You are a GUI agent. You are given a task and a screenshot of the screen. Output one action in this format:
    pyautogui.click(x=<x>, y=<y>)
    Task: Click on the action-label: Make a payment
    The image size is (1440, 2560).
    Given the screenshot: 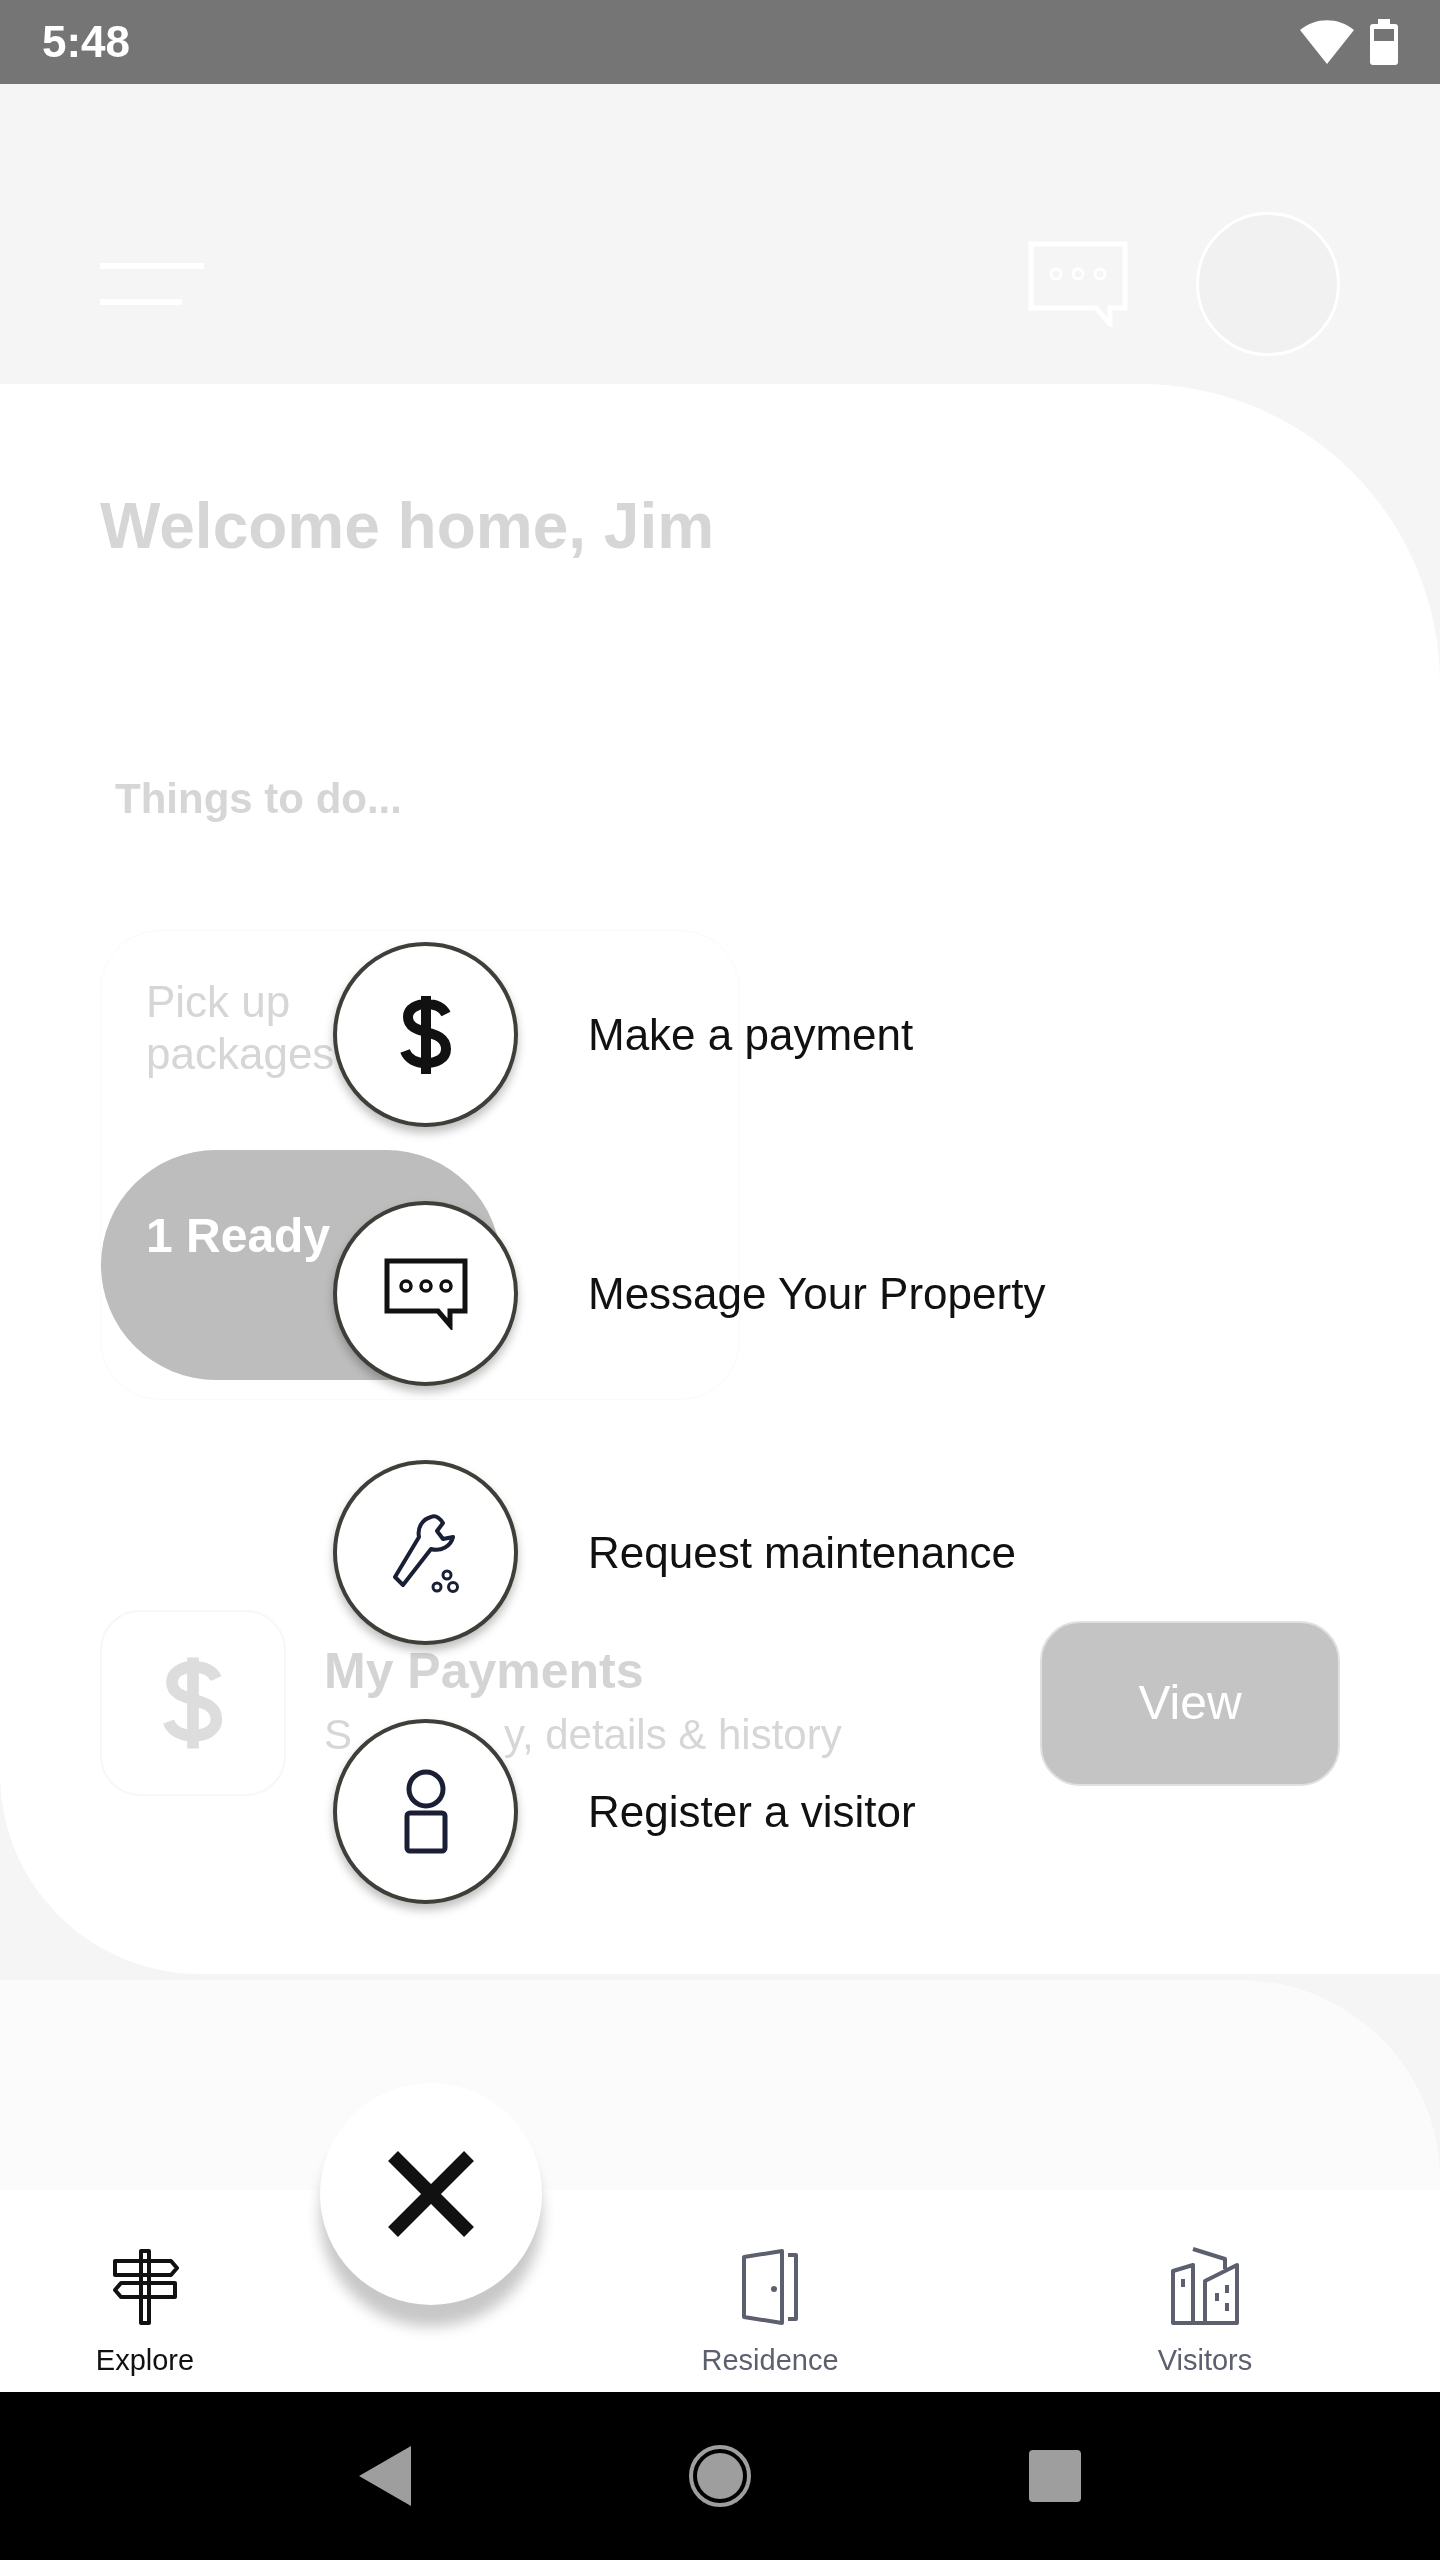 What is the action you would take?
    pyautogui.click(x=751, y=1034)
    